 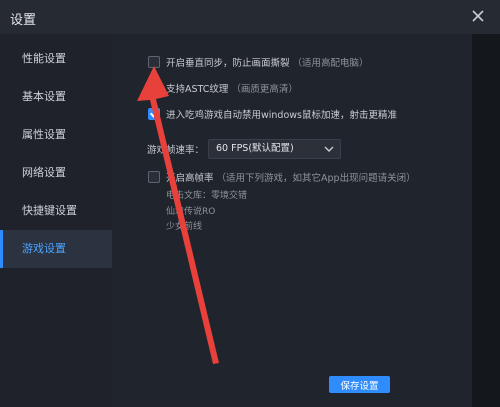 I want to click on chevron-down-icon, so click(x=329, y=149).